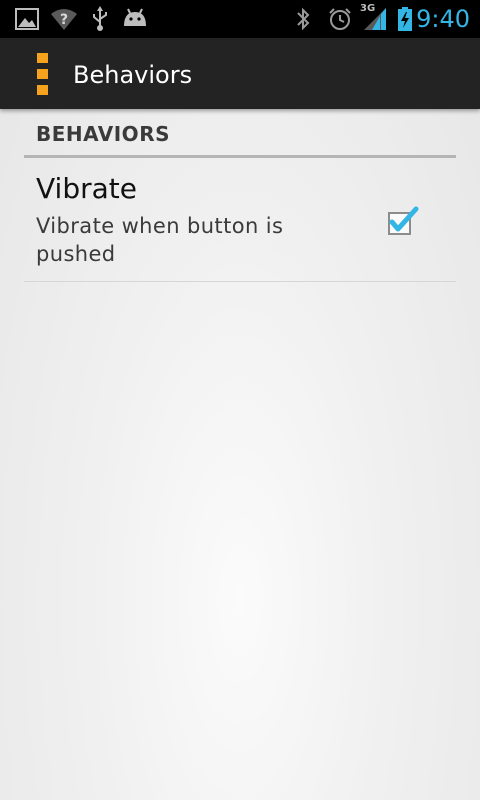  I want to click on preference-title: Vibrate, so click(86, 188).